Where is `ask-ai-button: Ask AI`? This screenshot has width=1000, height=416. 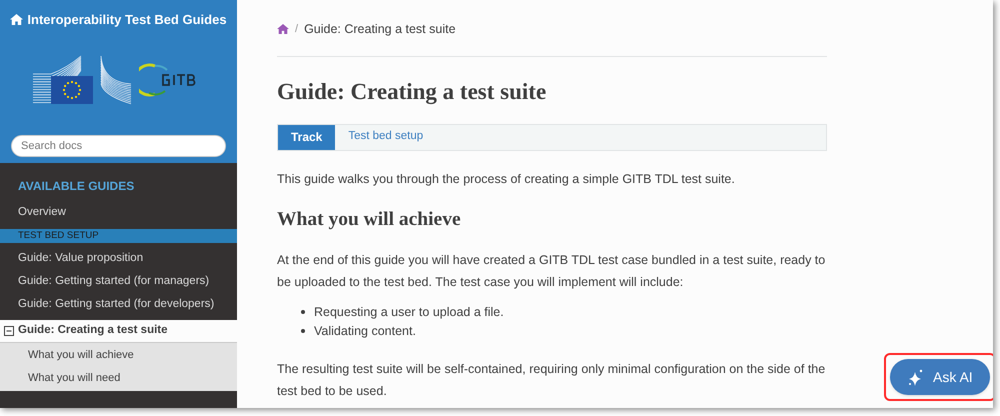 ask-ai-button: Ask AI is located at coordinates (940, 377).